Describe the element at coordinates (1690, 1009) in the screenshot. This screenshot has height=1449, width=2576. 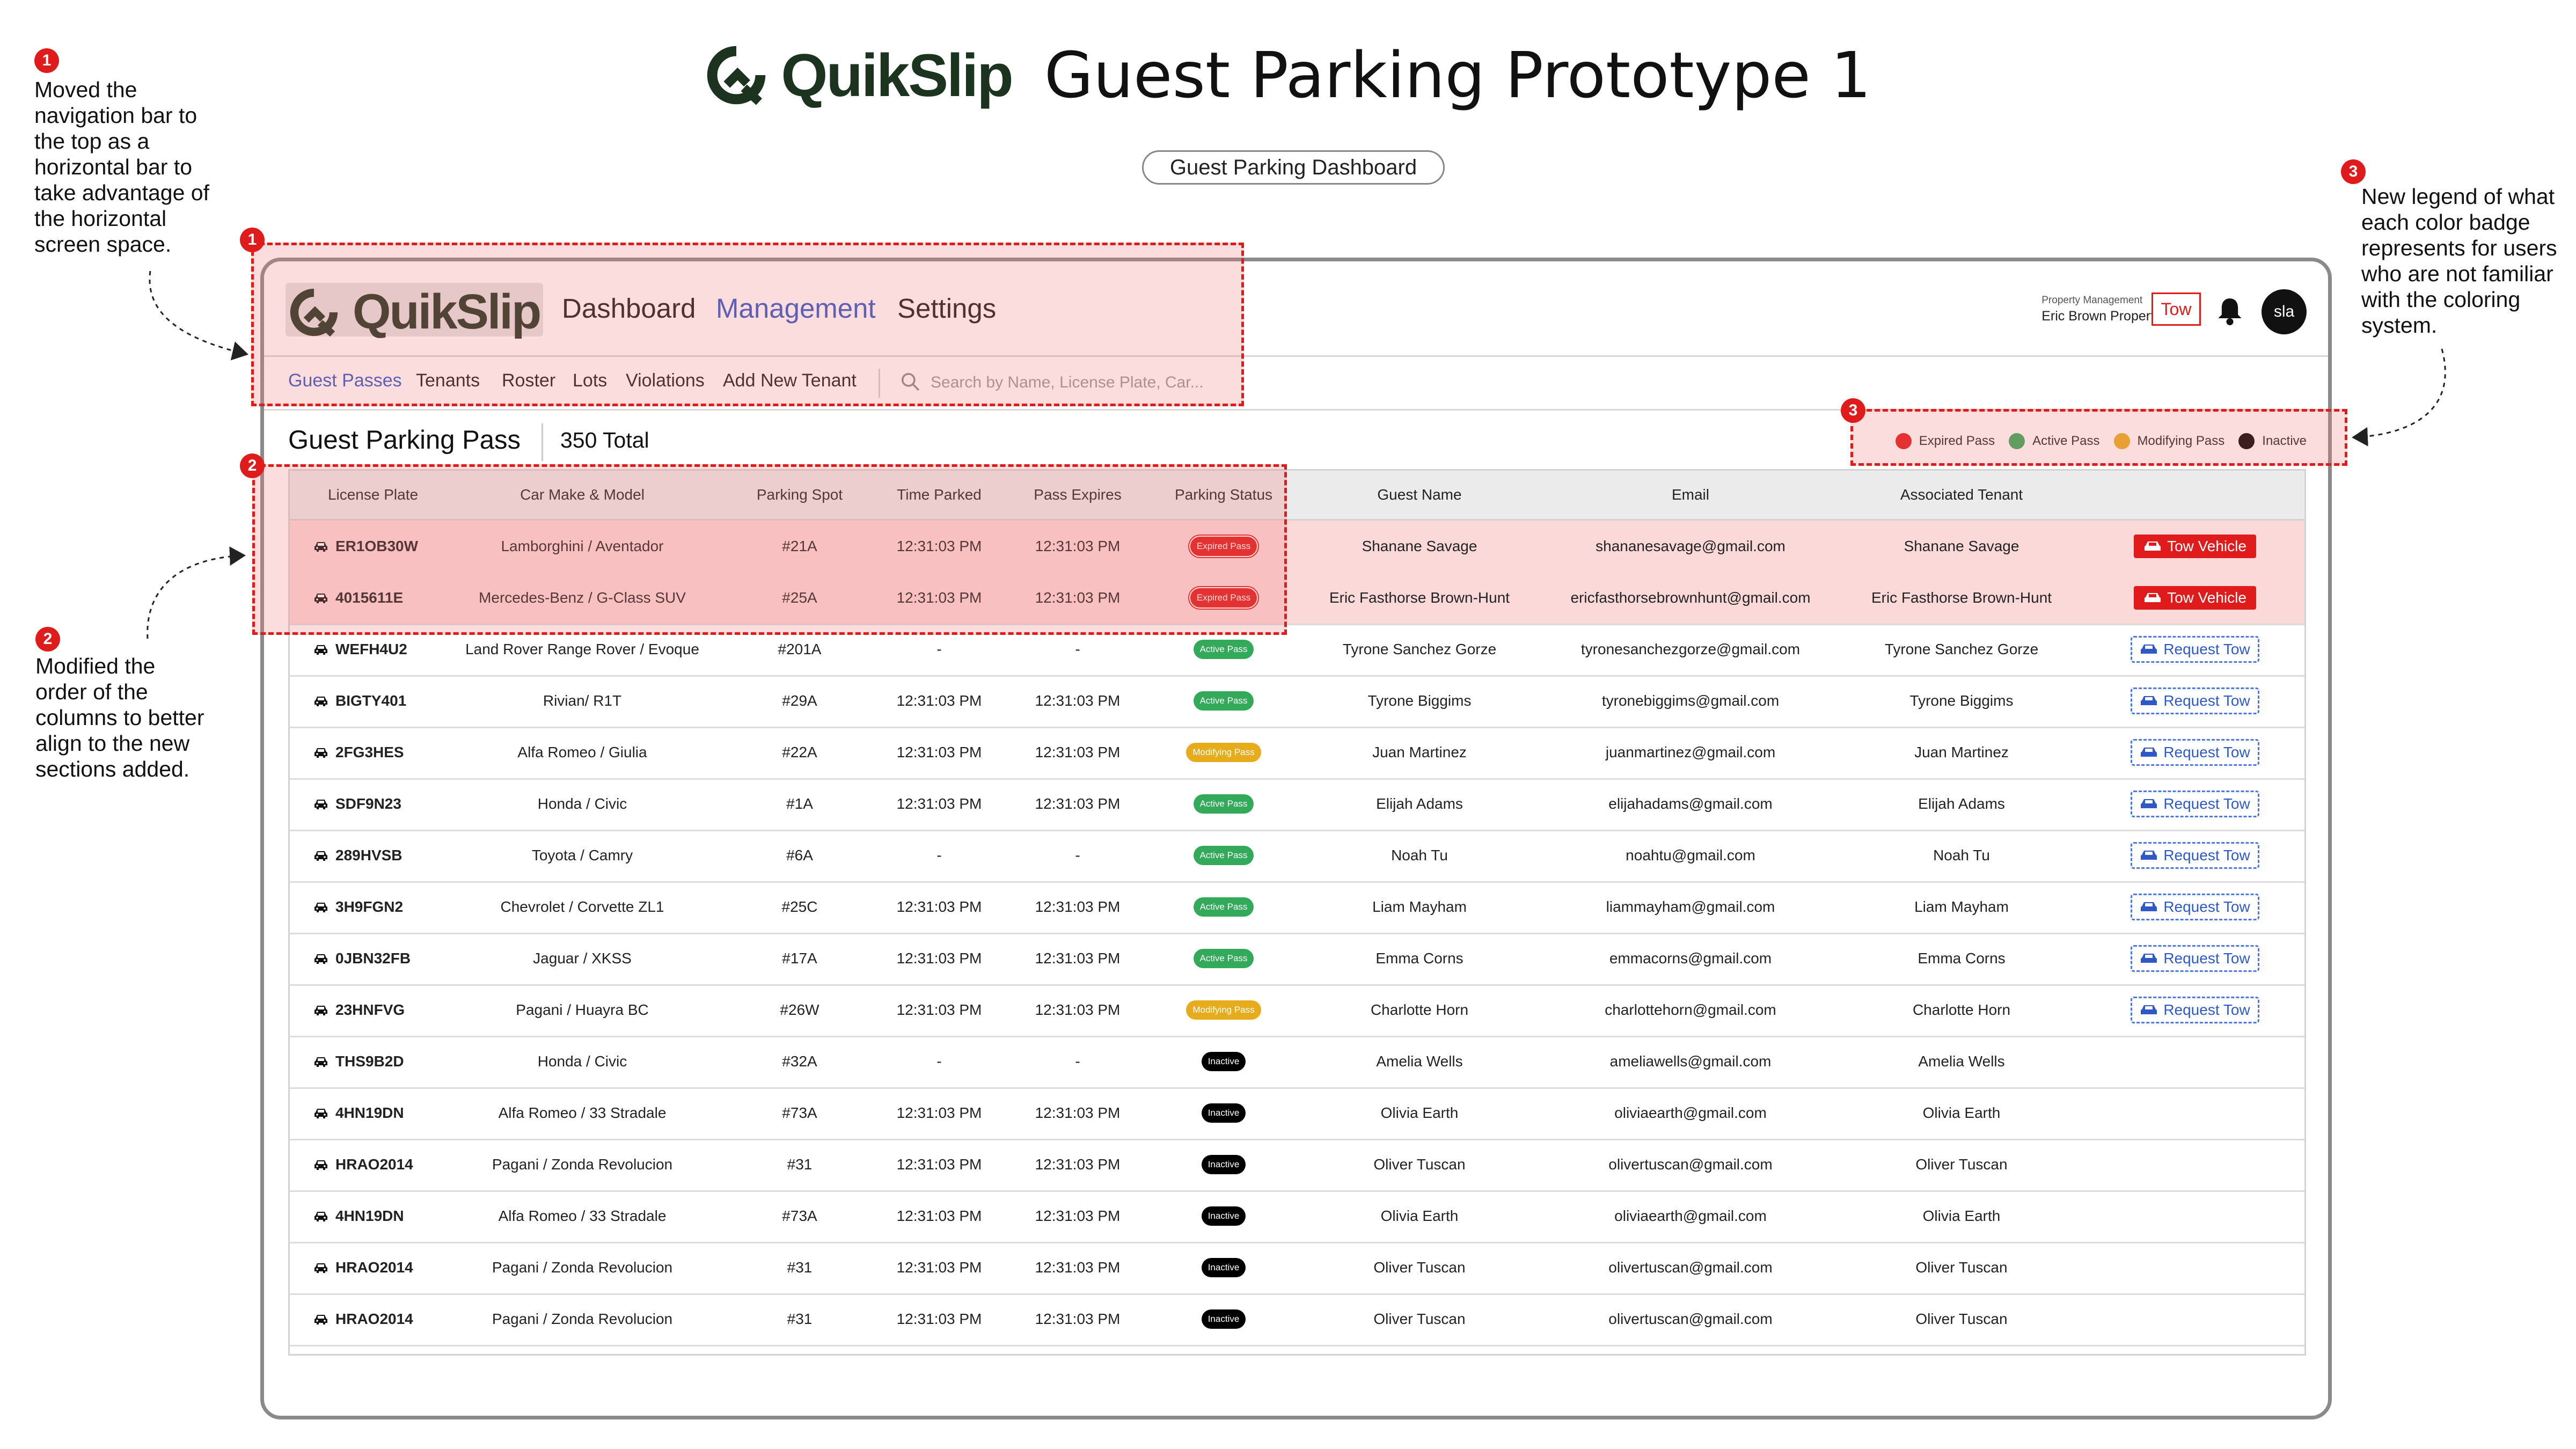
I see `email-cell: charlottehorn@gmail.com` at that location.